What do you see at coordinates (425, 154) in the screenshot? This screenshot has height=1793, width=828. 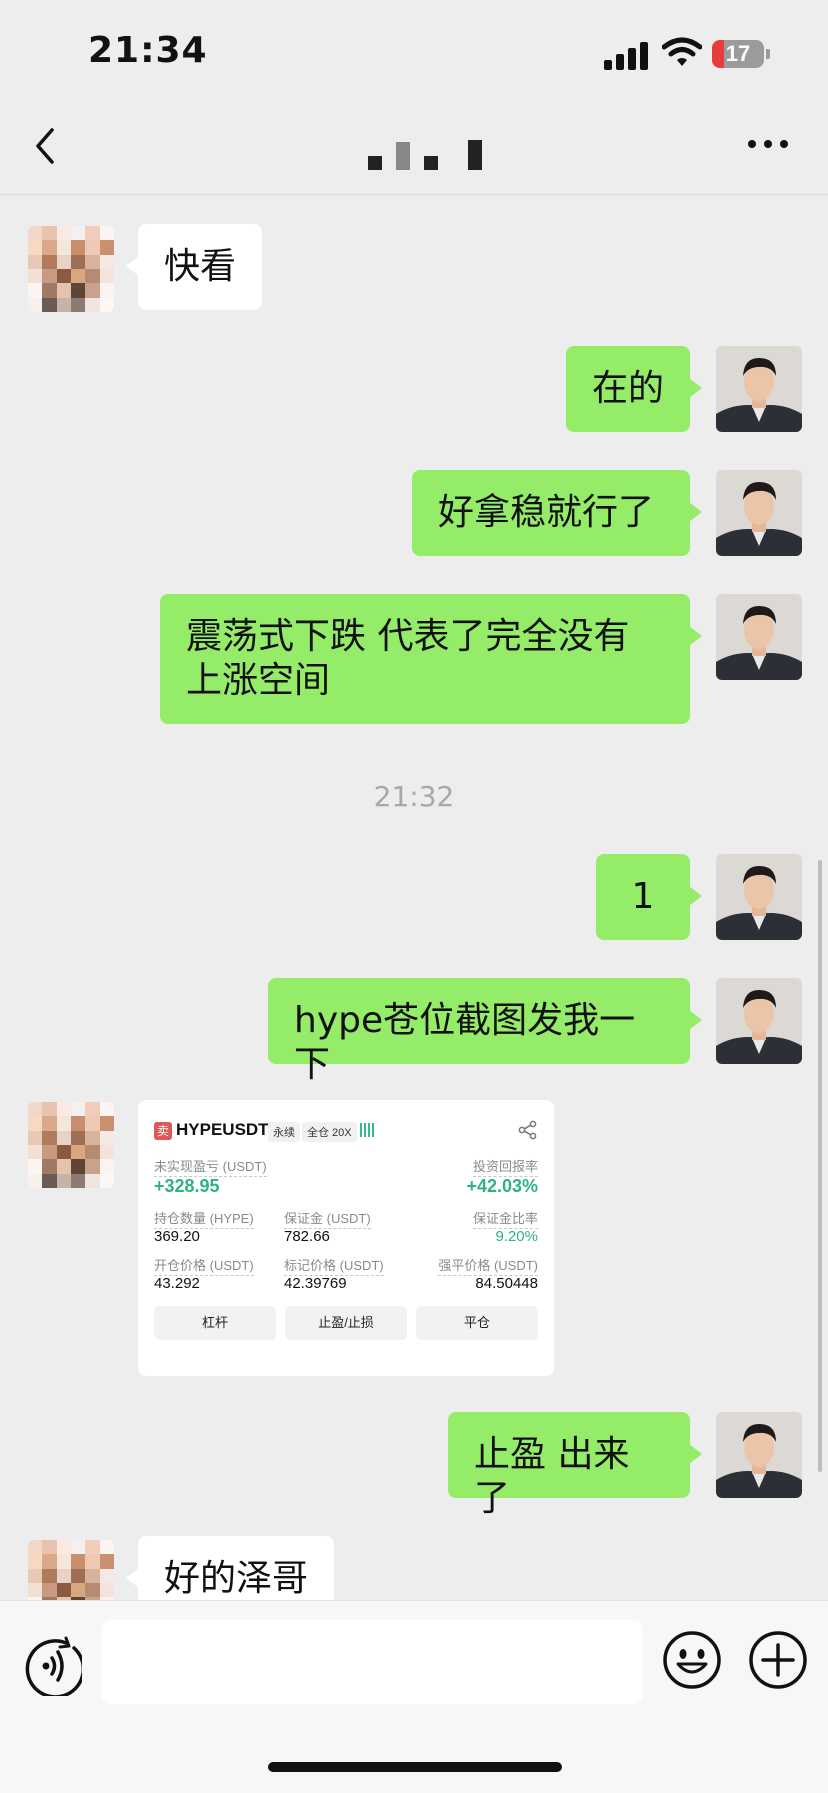 I see `chat-title-redacted` at bounding box center [425, 154].